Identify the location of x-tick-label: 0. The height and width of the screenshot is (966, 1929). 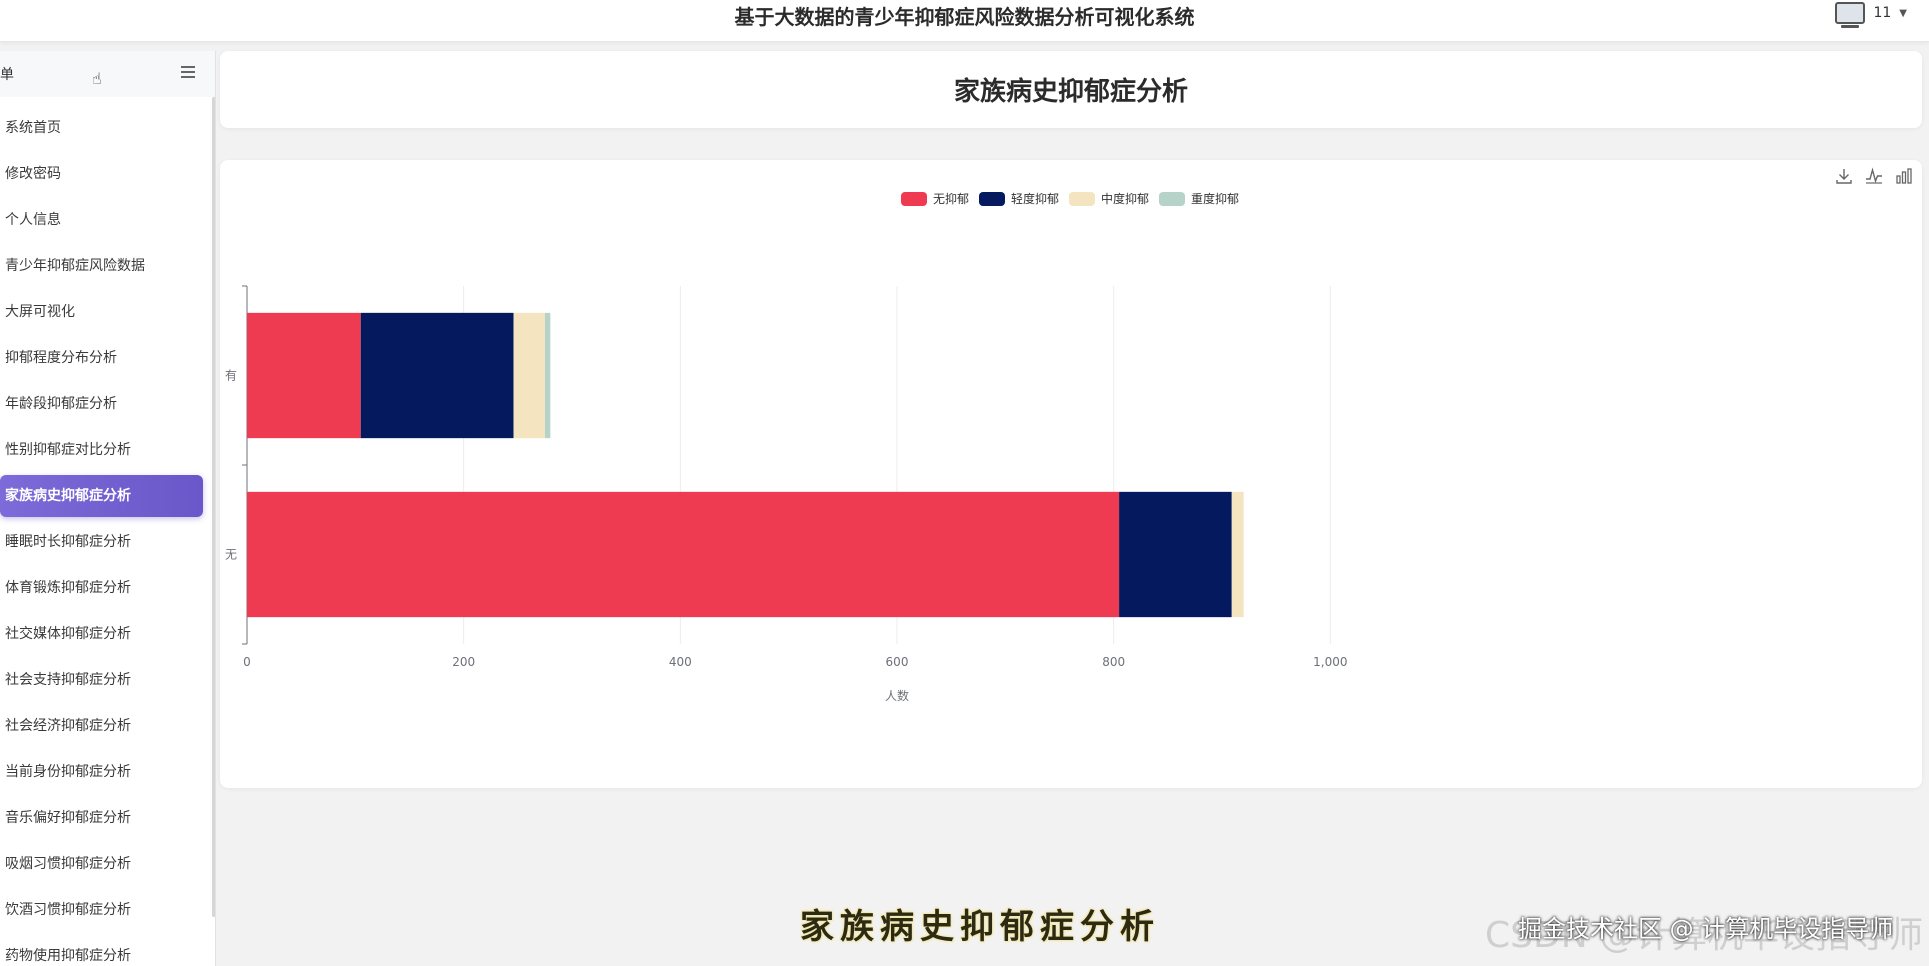
(247, 662).